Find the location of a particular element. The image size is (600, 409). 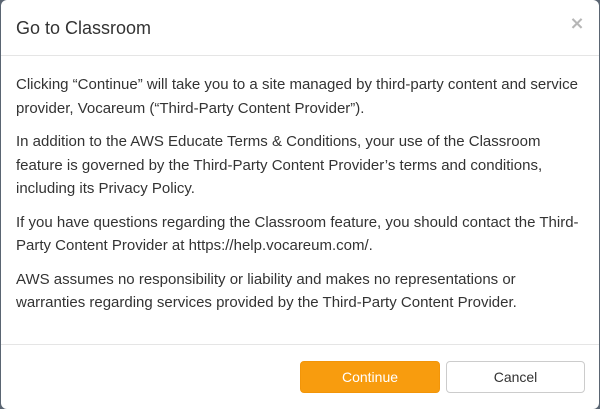

close-icon: × is located at coordinates (577, 23).